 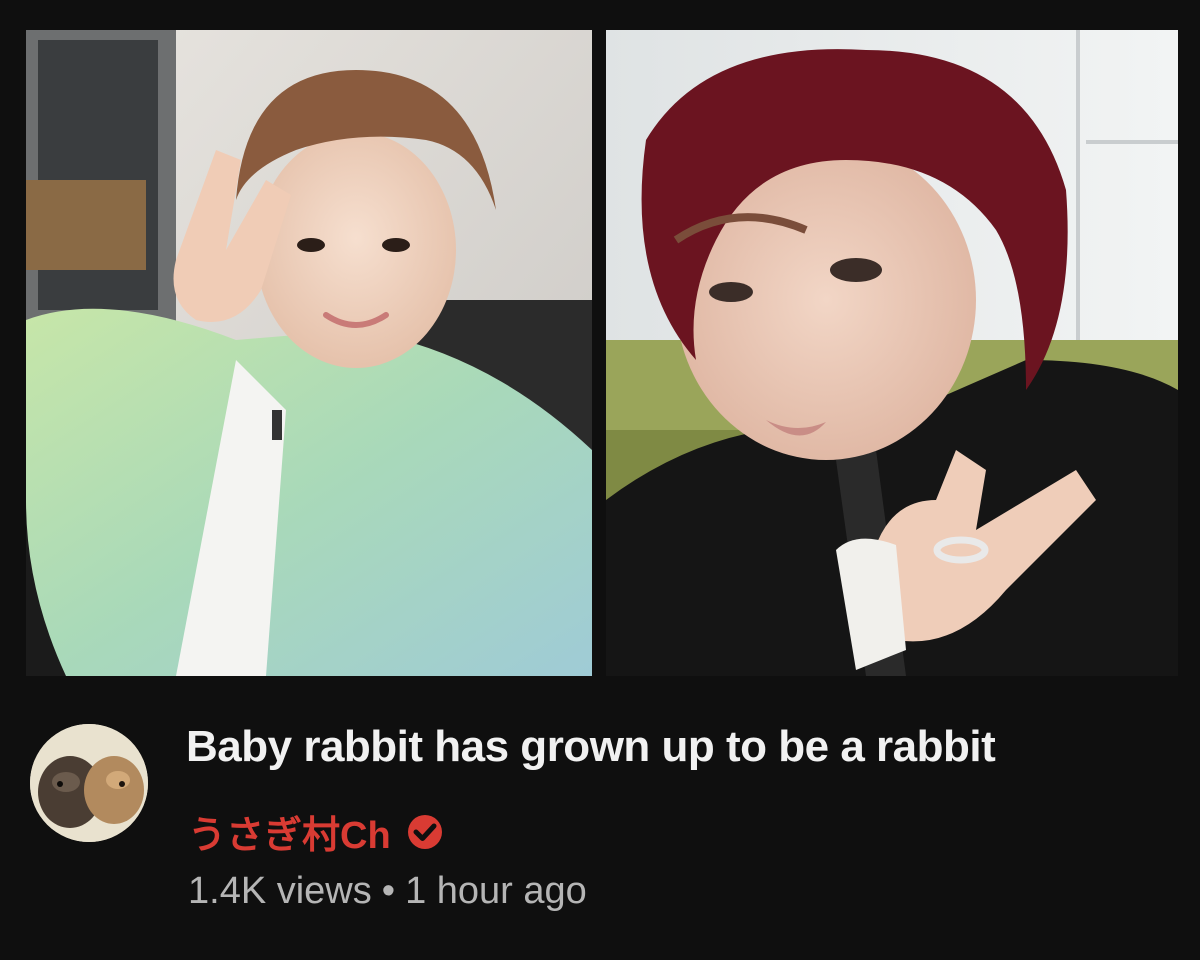 I want to click on verified-check-icon, so click(x=424, y=831).